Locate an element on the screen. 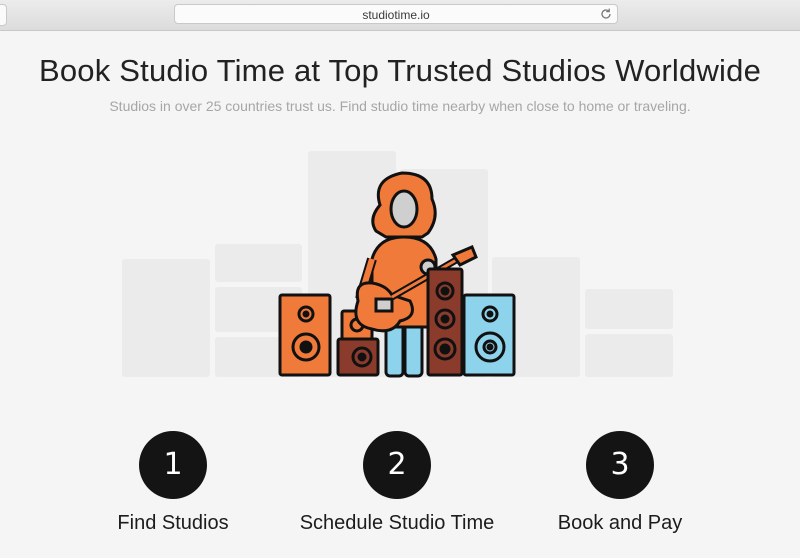 The image size is (800, 558). browser-toolbar: studiotime.io is located at coordinates (400, 15).